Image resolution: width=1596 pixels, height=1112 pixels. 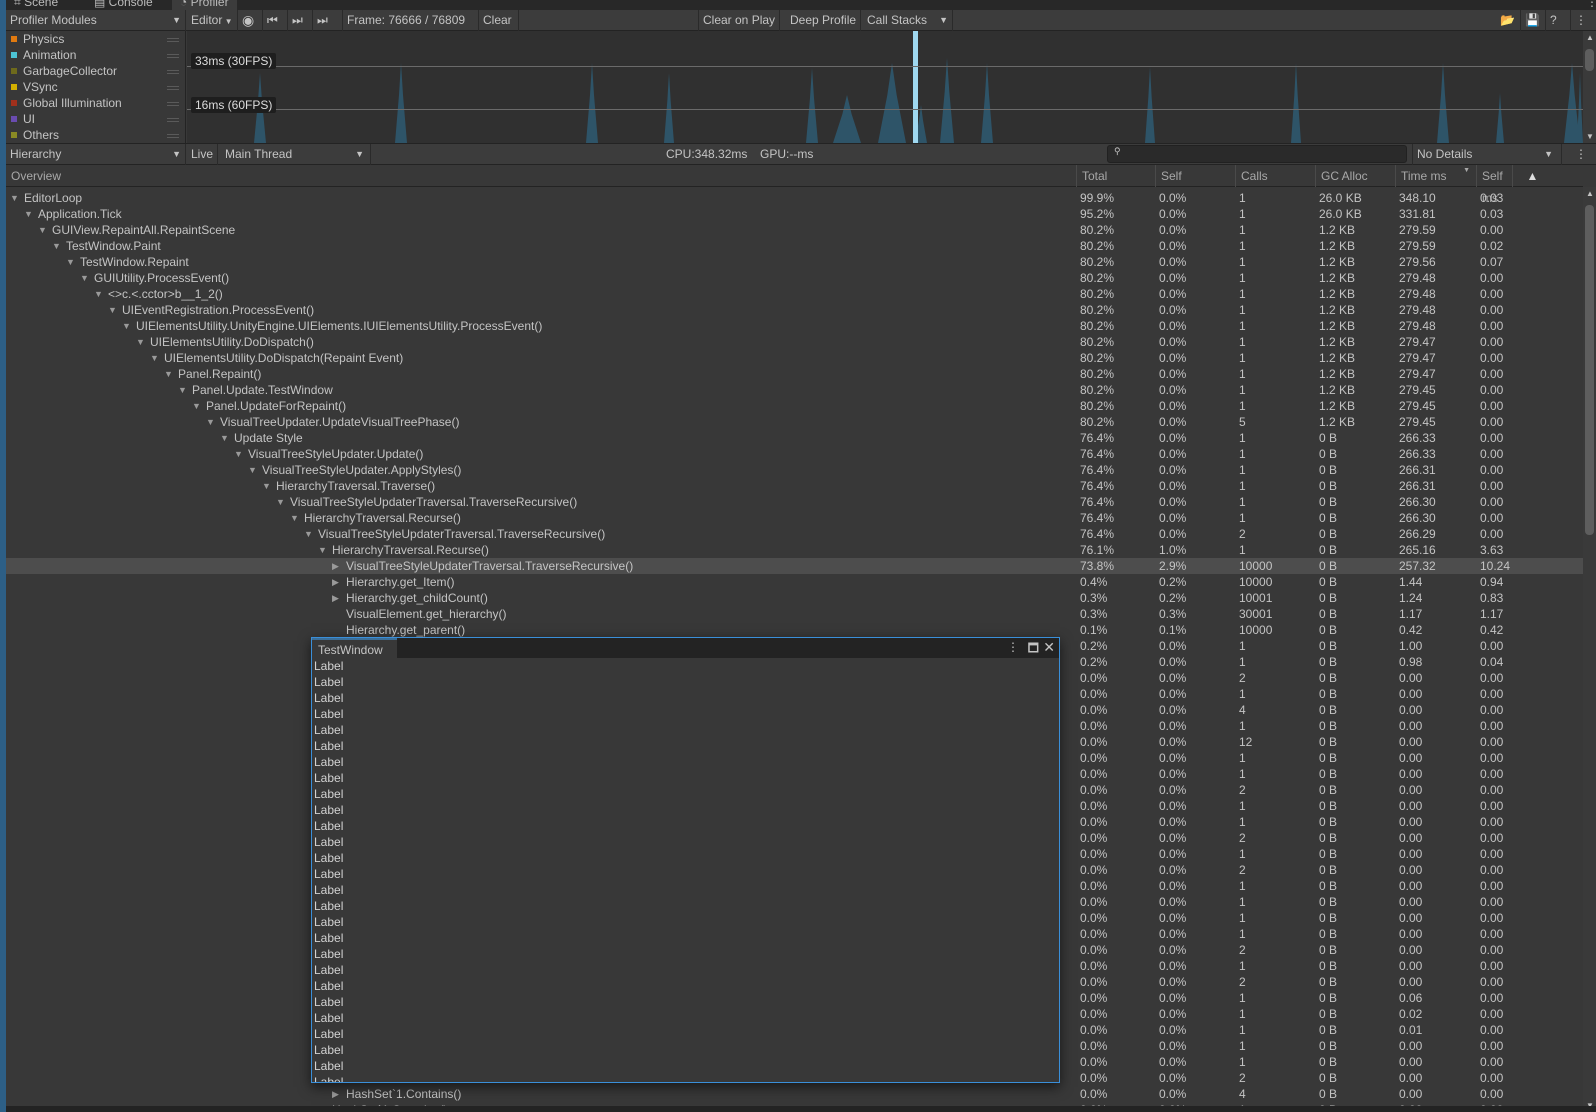 What do you see at coordinates (1589, 60) in the screenshot?
I see `chart-scroll-thumb` at bounding box center [1589, 60].